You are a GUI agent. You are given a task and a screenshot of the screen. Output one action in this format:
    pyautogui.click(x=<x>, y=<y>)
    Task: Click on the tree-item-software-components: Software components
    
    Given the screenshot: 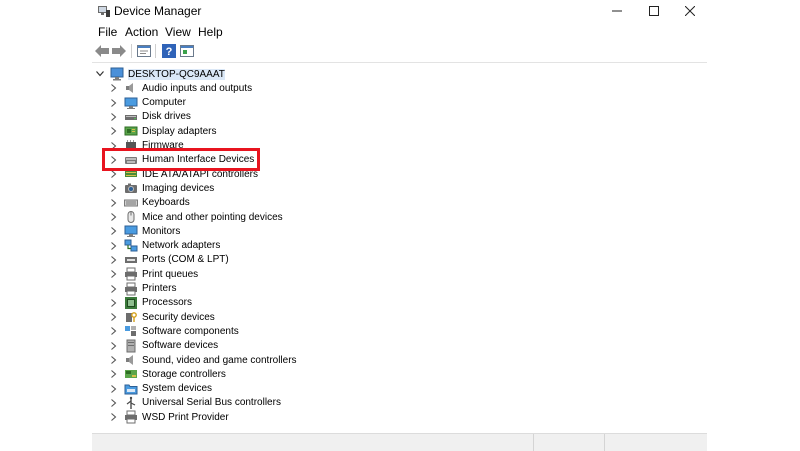 What is the action you would take?
    pyautogui.click(x=173, y=331)
    